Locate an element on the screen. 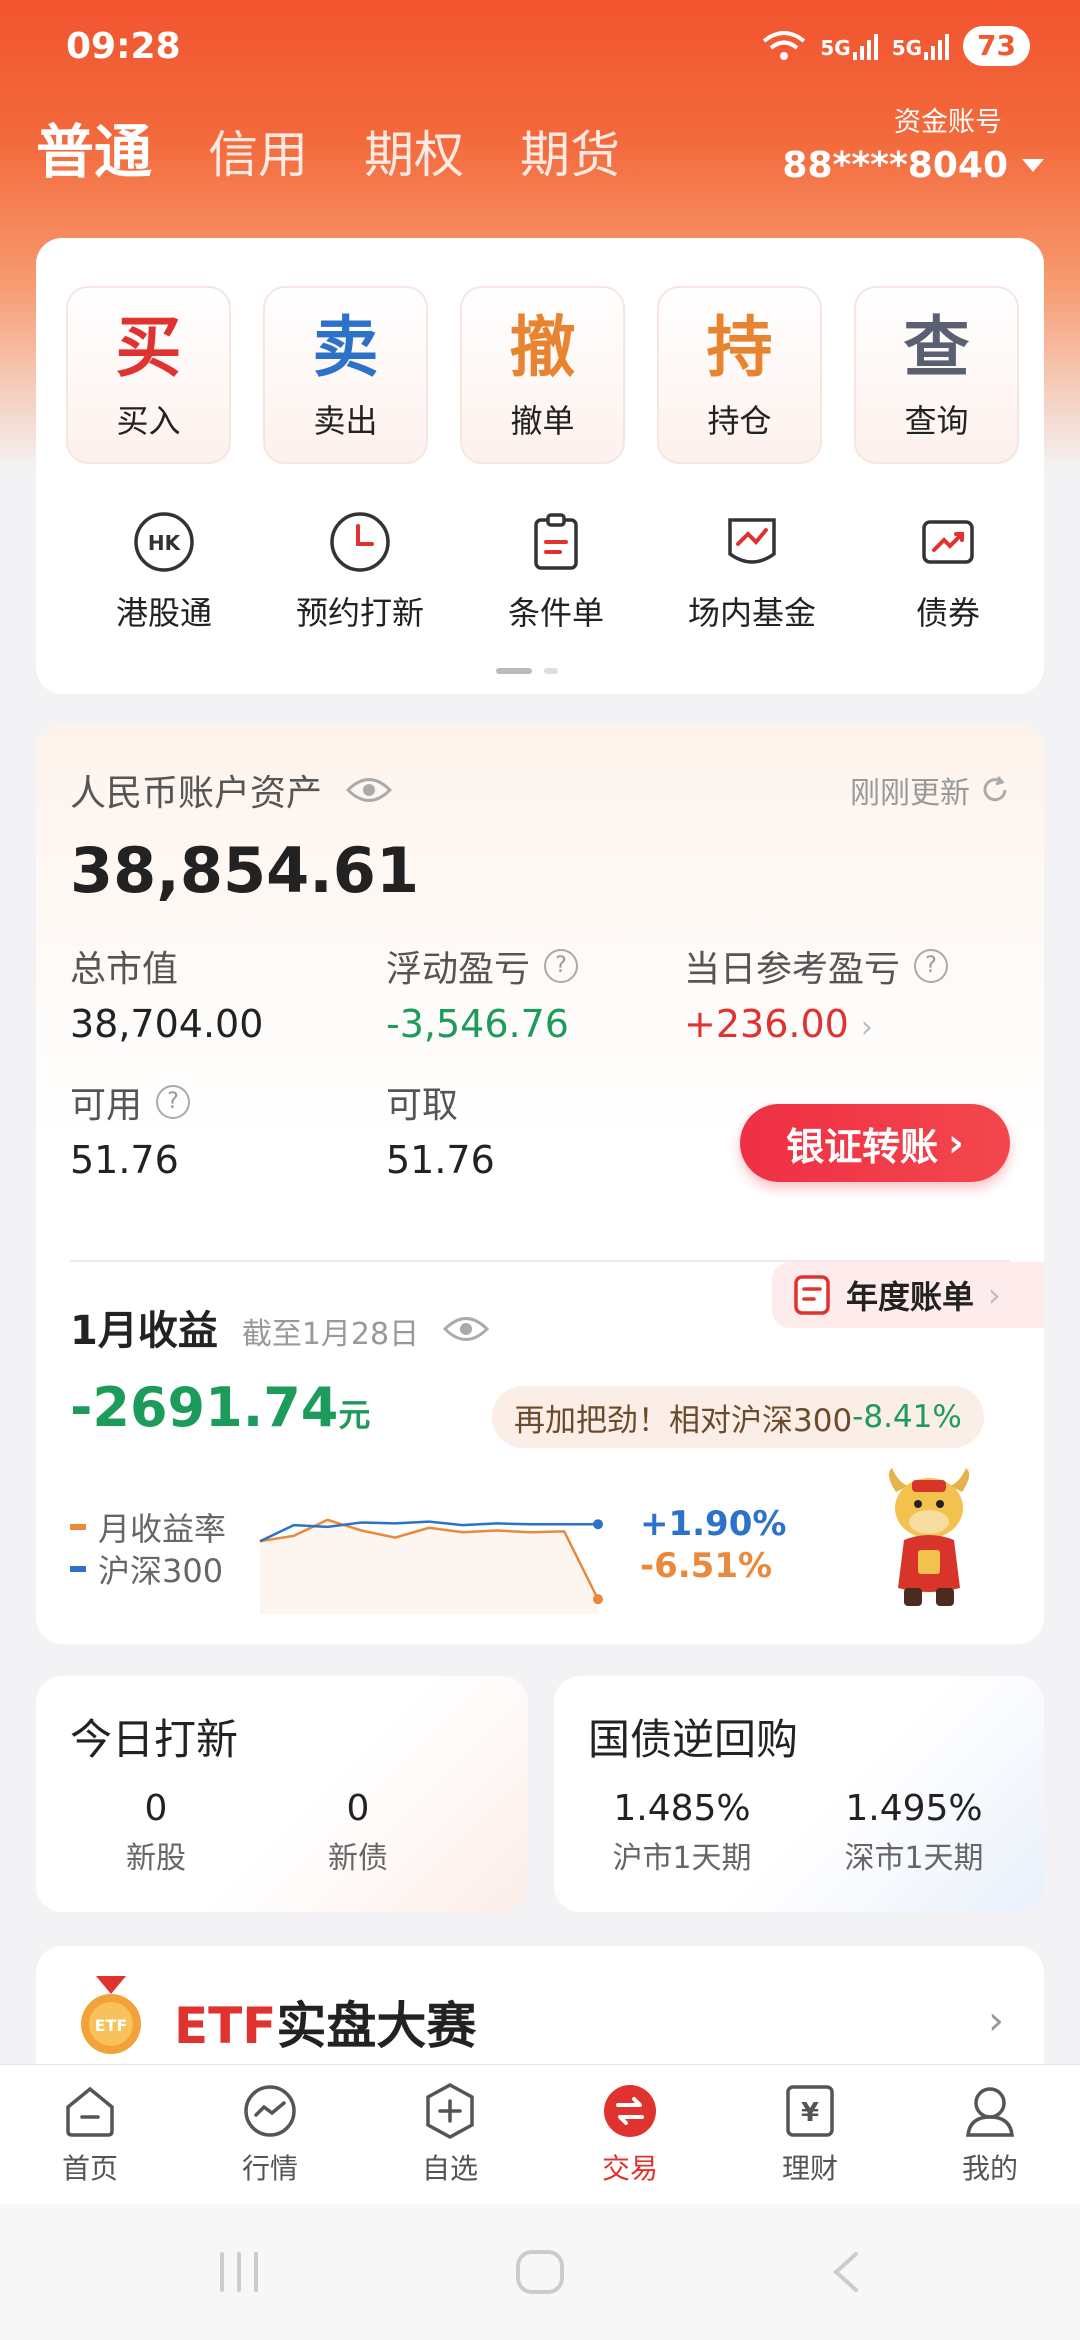  tab-options: 期权 is located at coordinates (414, 151).